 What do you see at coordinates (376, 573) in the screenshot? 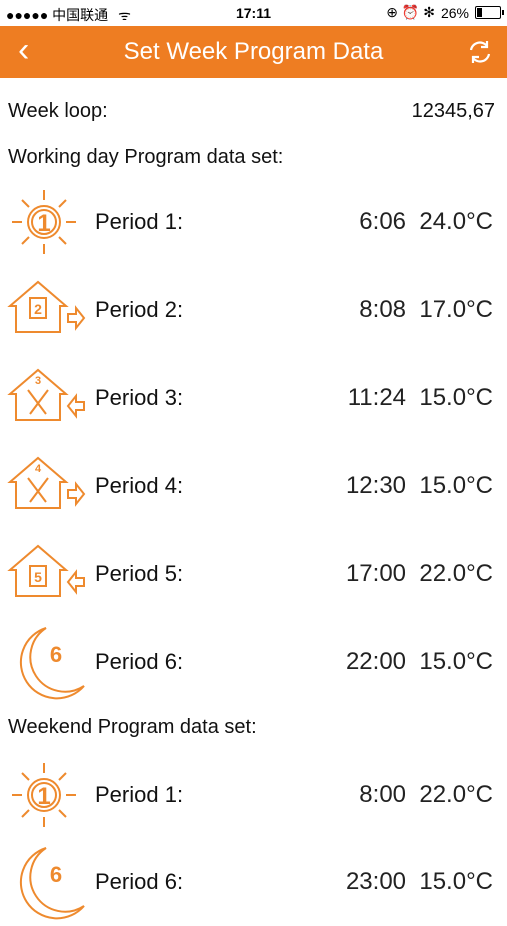
I see `period-time: 17:00` at bounding box center [376, 573].